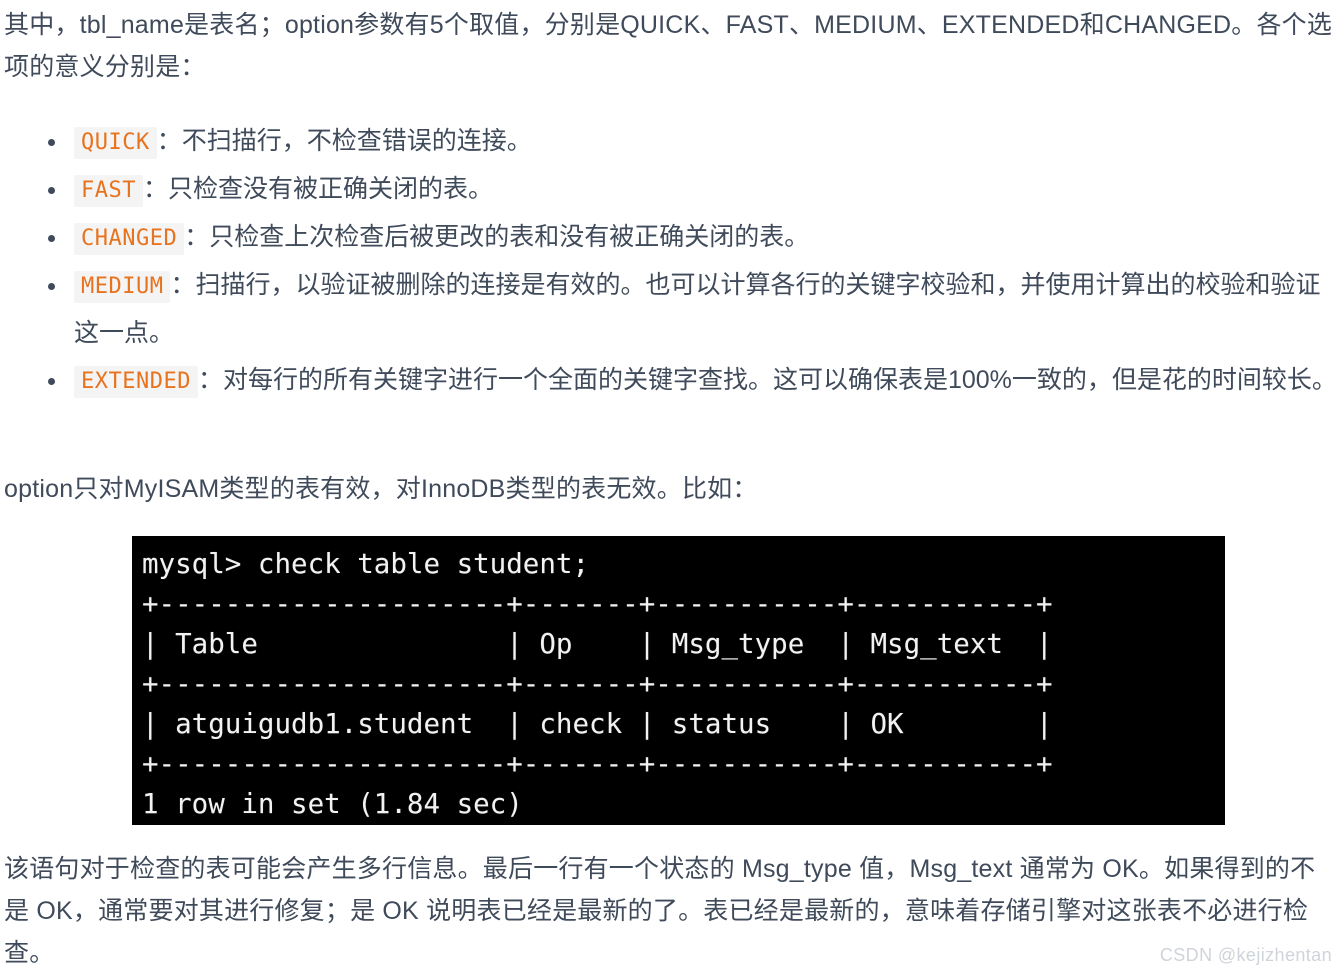 The height and width of the screenshot is (980, 1344). Describe the element at coordinates (129, 239) in the screenshot. I see `inline-code-changed: CHANGED` at that location.